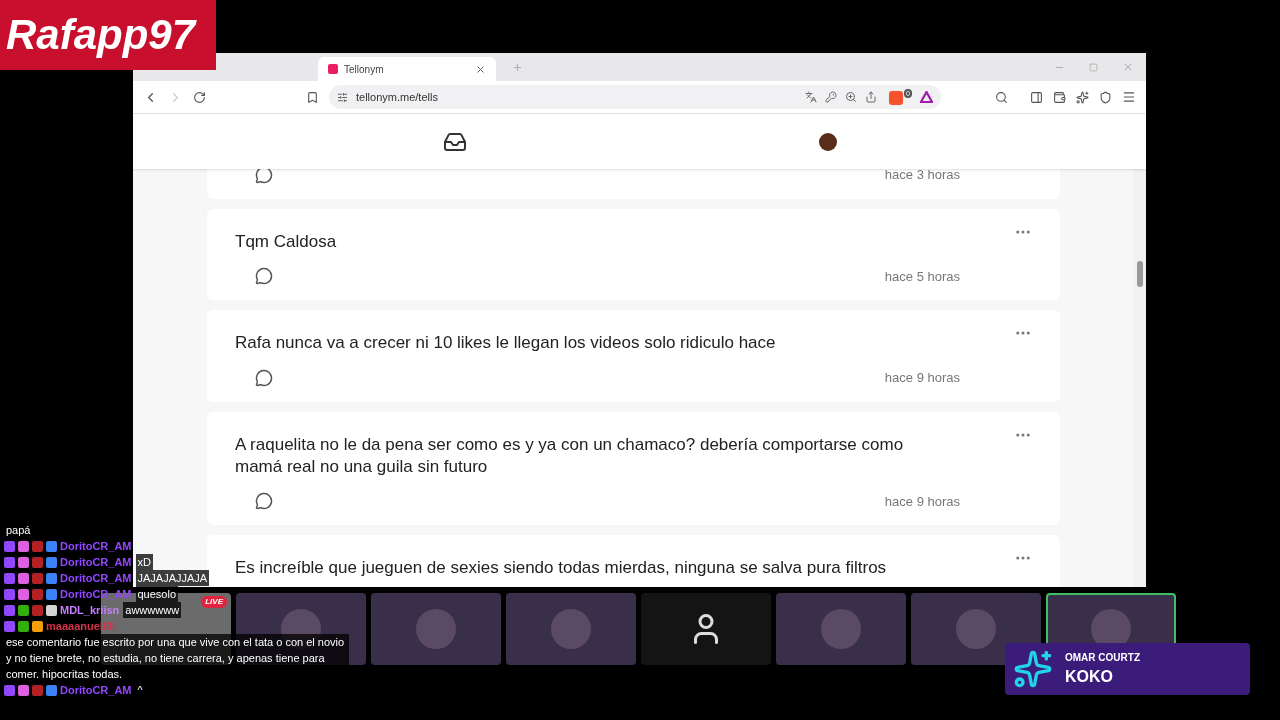 This screenshot has width=1280, height=720. What do you see at coordinates (922, 176) in the screenshot?
I see `tell-time: hace 3 horas` at bounding box center [922, 176].